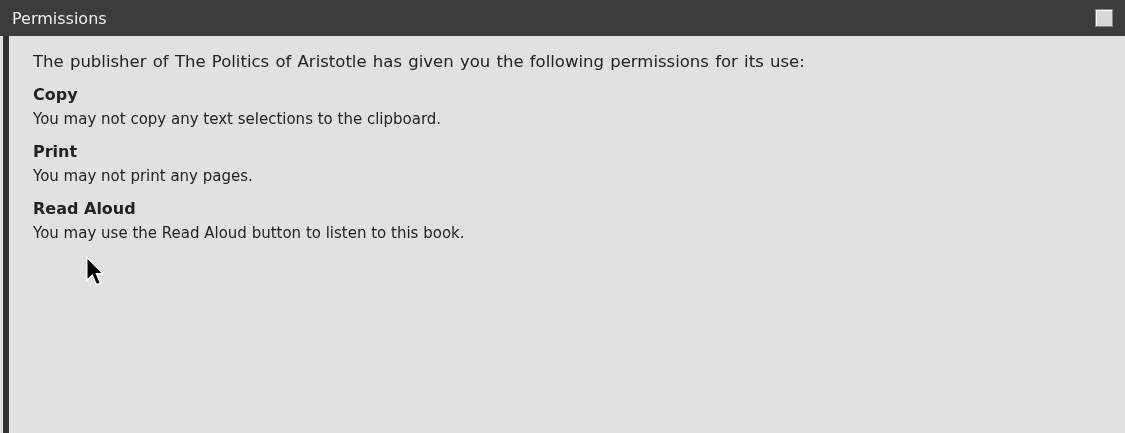  What do you see at coordinates (419, 61) in the screenshot?
I see `intro-text: The publisher of The Politics of Aristotle has given you the following permissions for its use:` at bounding box center [419, 61].